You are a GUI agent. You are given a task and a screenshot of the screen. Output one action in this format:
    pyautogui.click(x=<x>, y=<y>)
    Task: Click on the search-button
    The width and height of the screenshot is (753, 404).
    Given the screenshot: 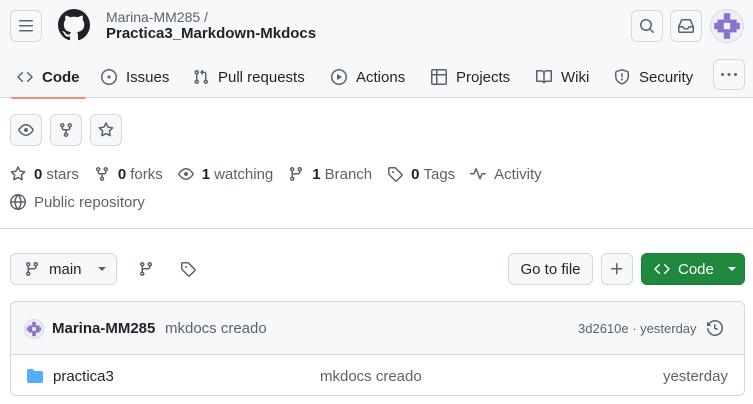 What is the action you would take?
    pyautogui.click(x=647, y=26)
    